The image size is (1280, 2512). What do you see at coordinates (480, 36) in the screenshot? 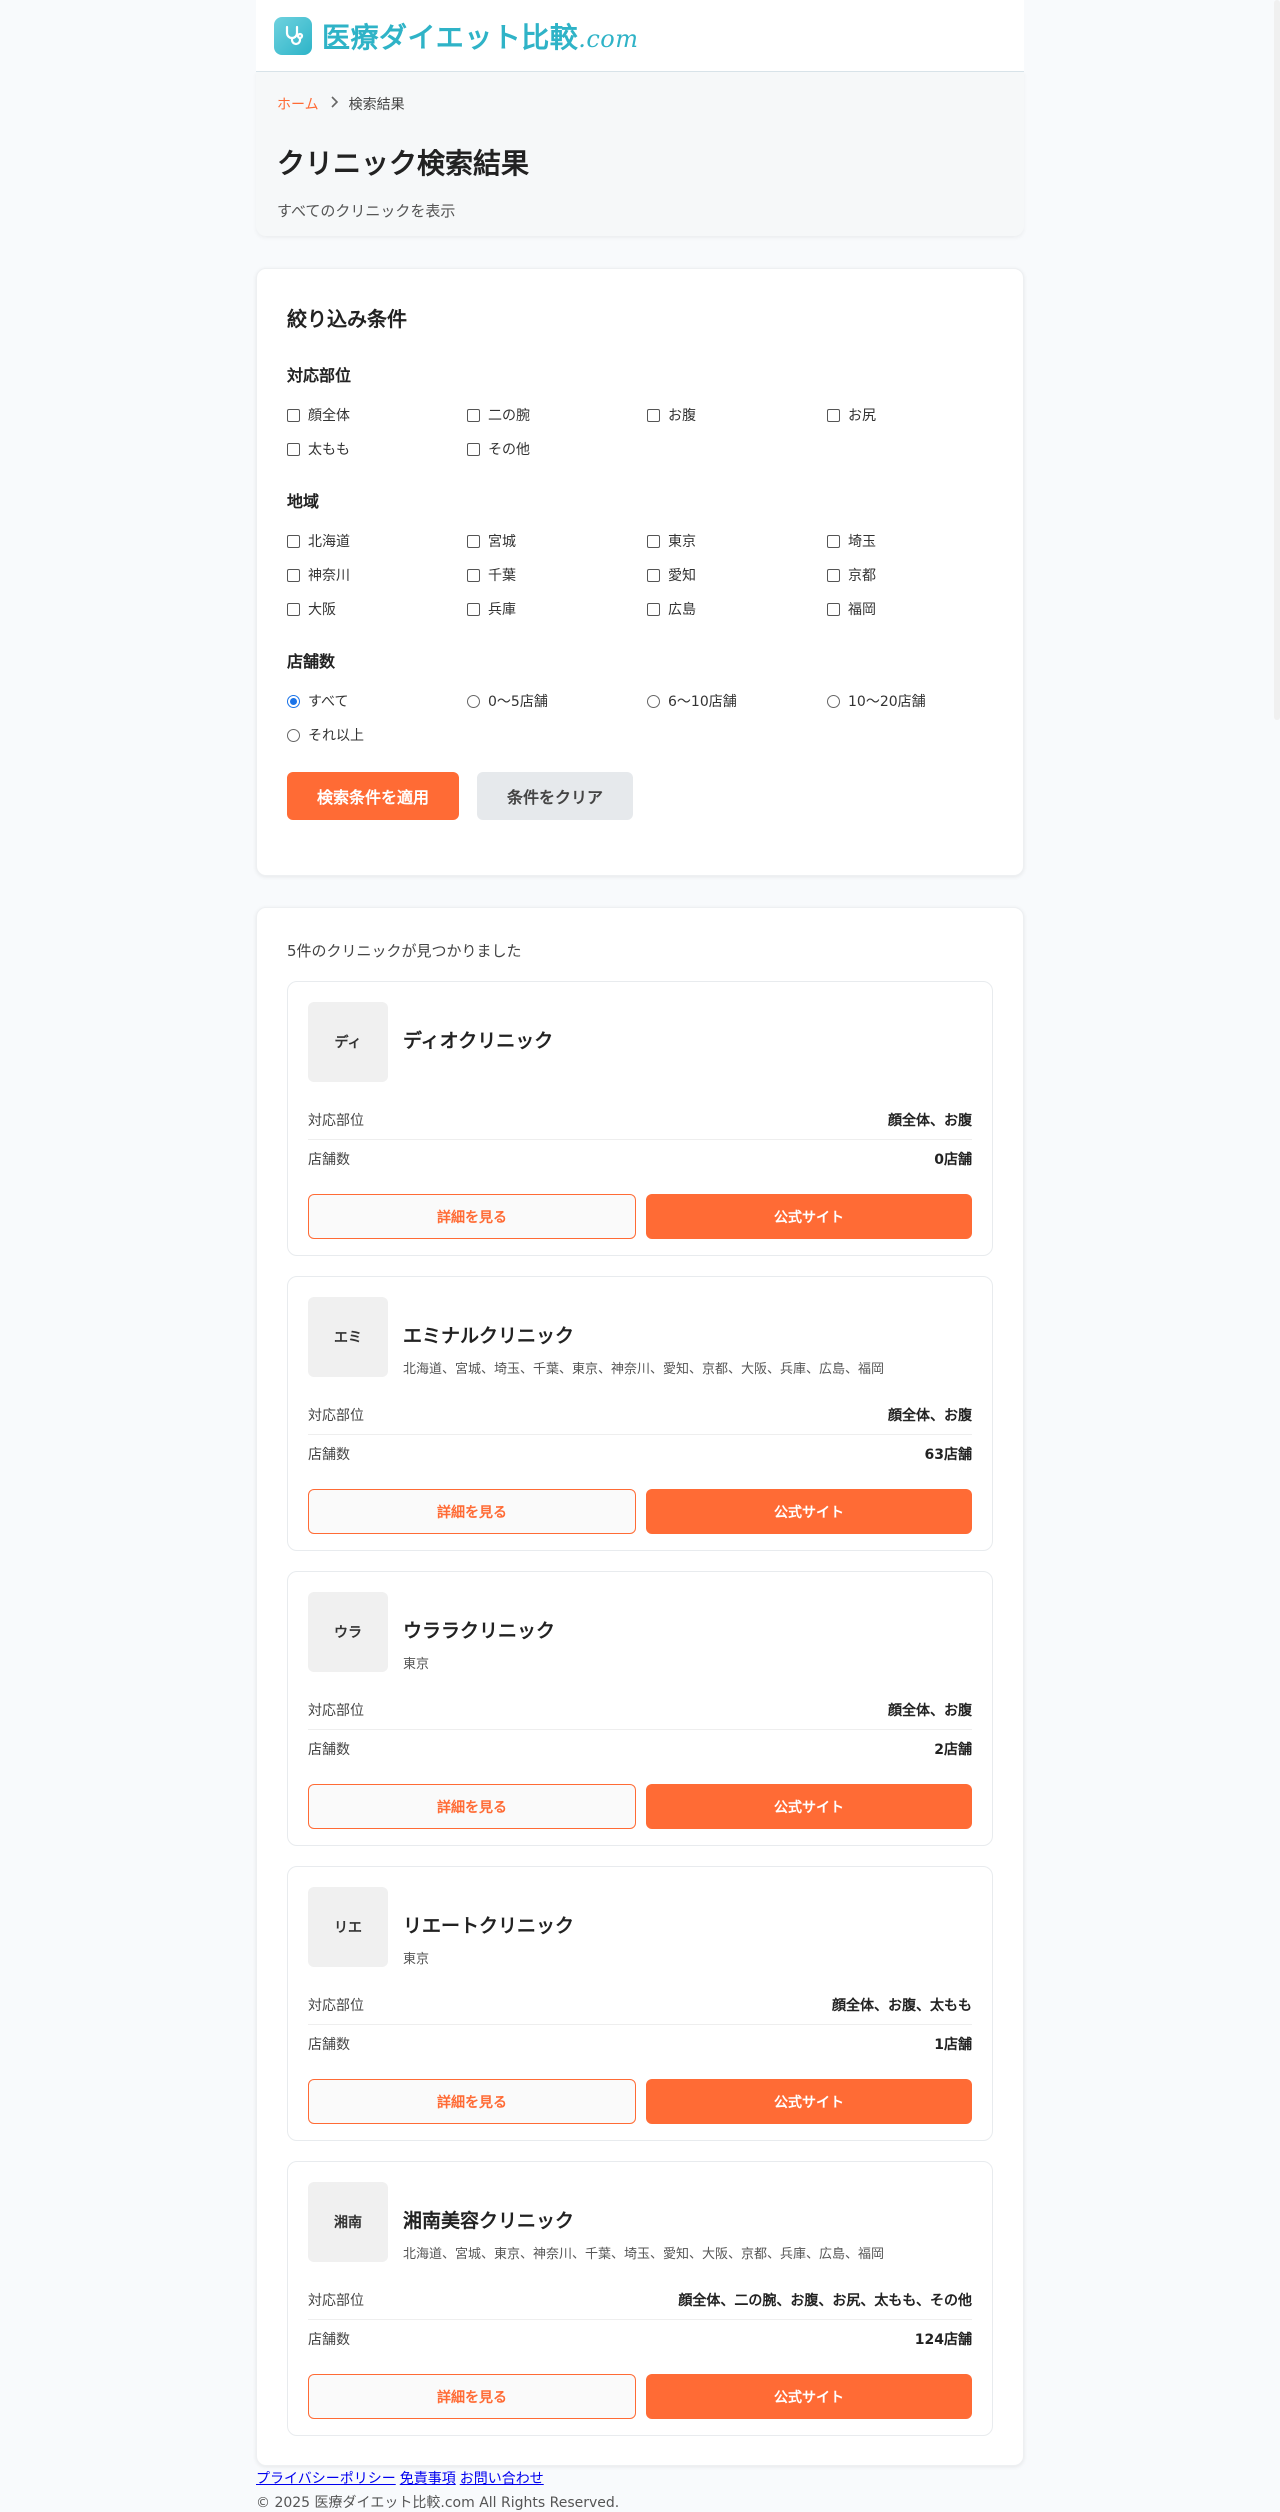
I see `site-logo: 医療ダイエット比較.com` at bounding box center [480, 36].